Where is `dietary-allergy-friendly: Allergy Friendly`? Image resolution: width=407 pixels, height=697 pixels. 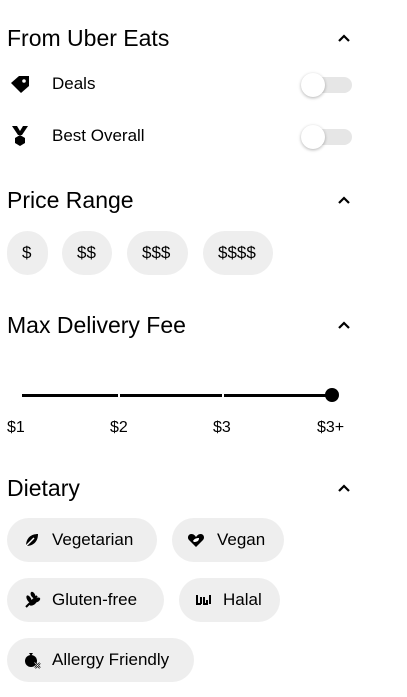
dietary-allergy-friendly: Allergy Friendly is located at coordinates (100, 660).